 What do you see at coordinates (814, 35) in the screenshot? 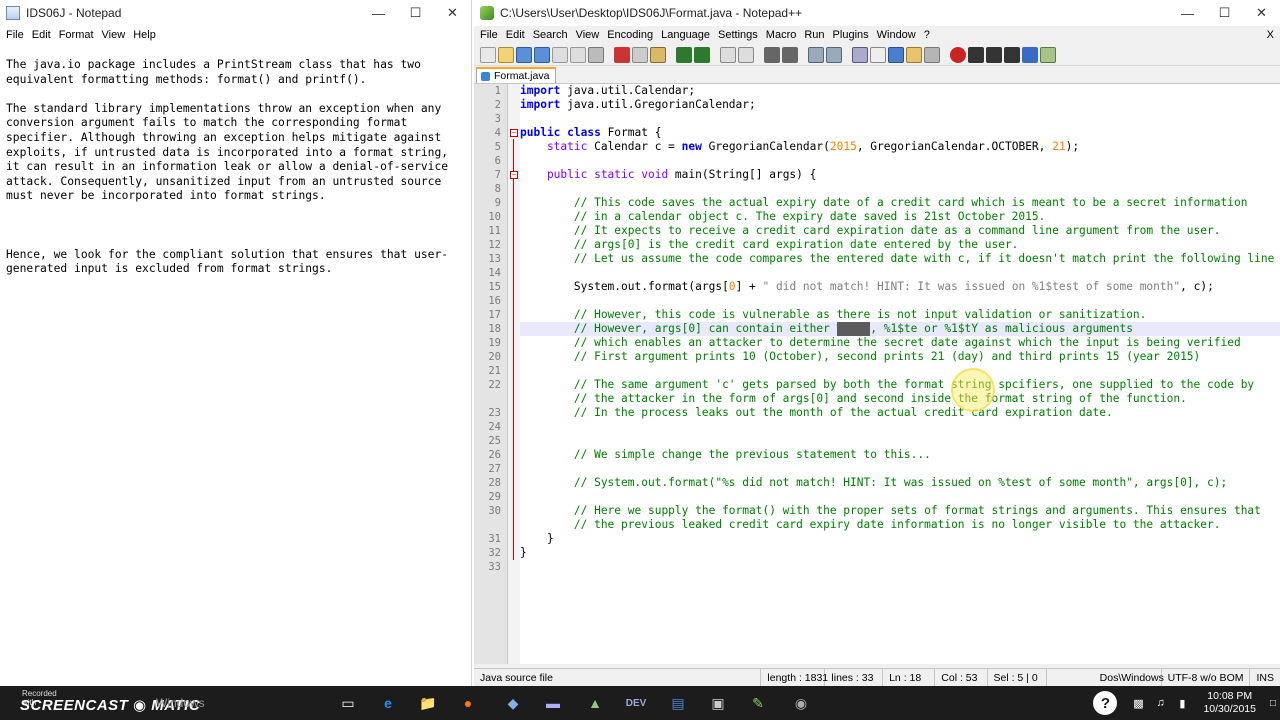
I see `menu-run: Run` at bounding box center [814, 35].